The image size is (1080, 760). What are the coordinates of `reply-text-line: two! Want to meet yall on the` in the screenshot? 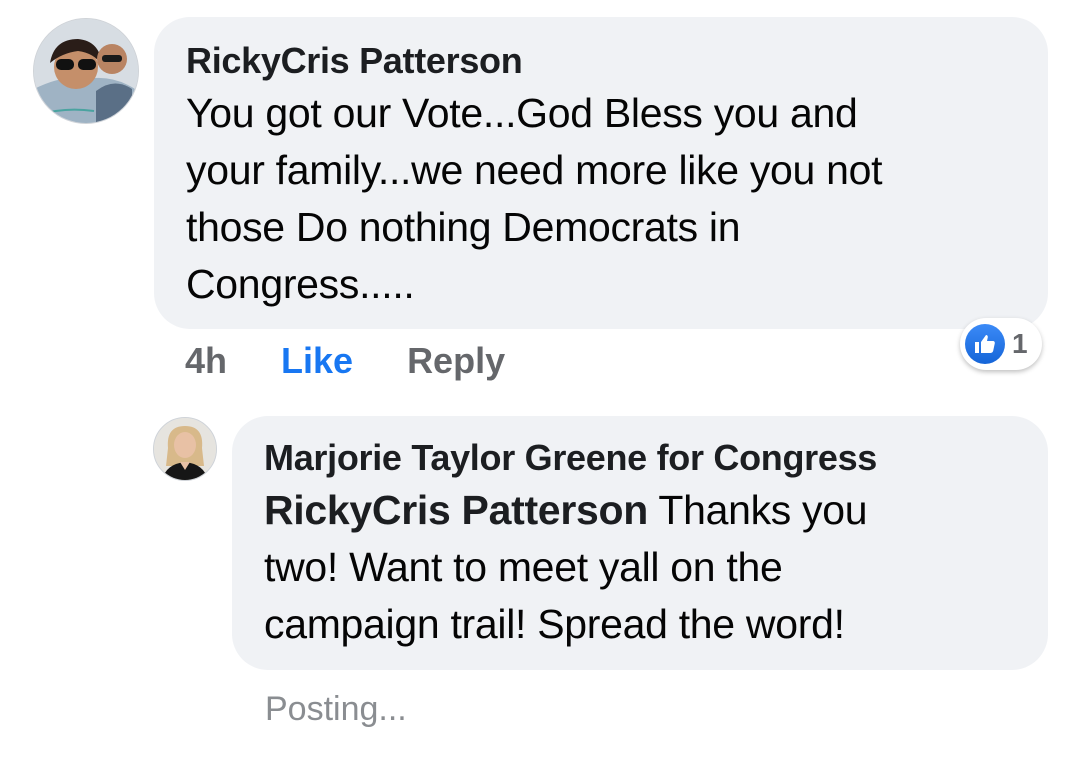 It's located at (523, 567).